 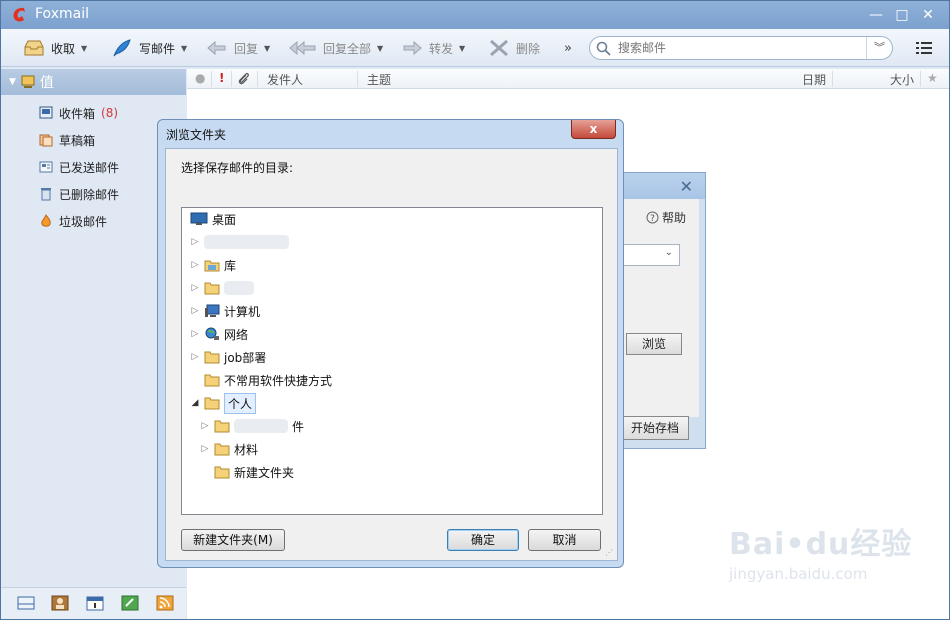 What do you see at coordinates (593, 129) in the screenshot?
I see `dialog-close-button: x` at bounding box center [593, 129].